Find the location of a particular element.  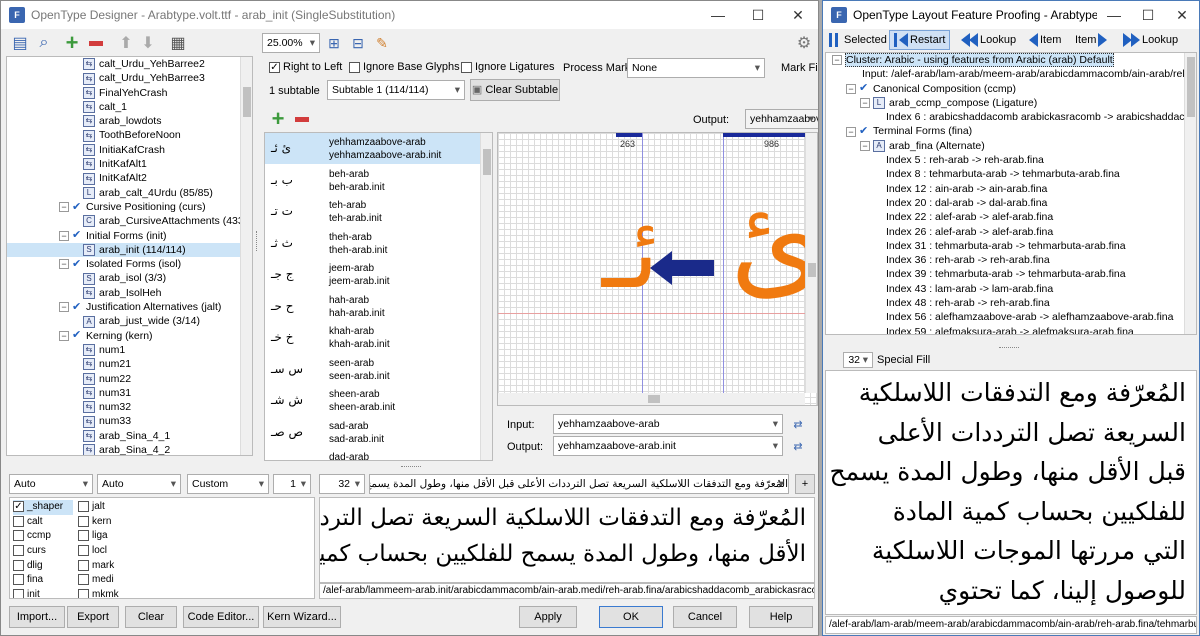

output-glyph-field: yehhamzaabove-arab.init is located at coordinates (668, 446).